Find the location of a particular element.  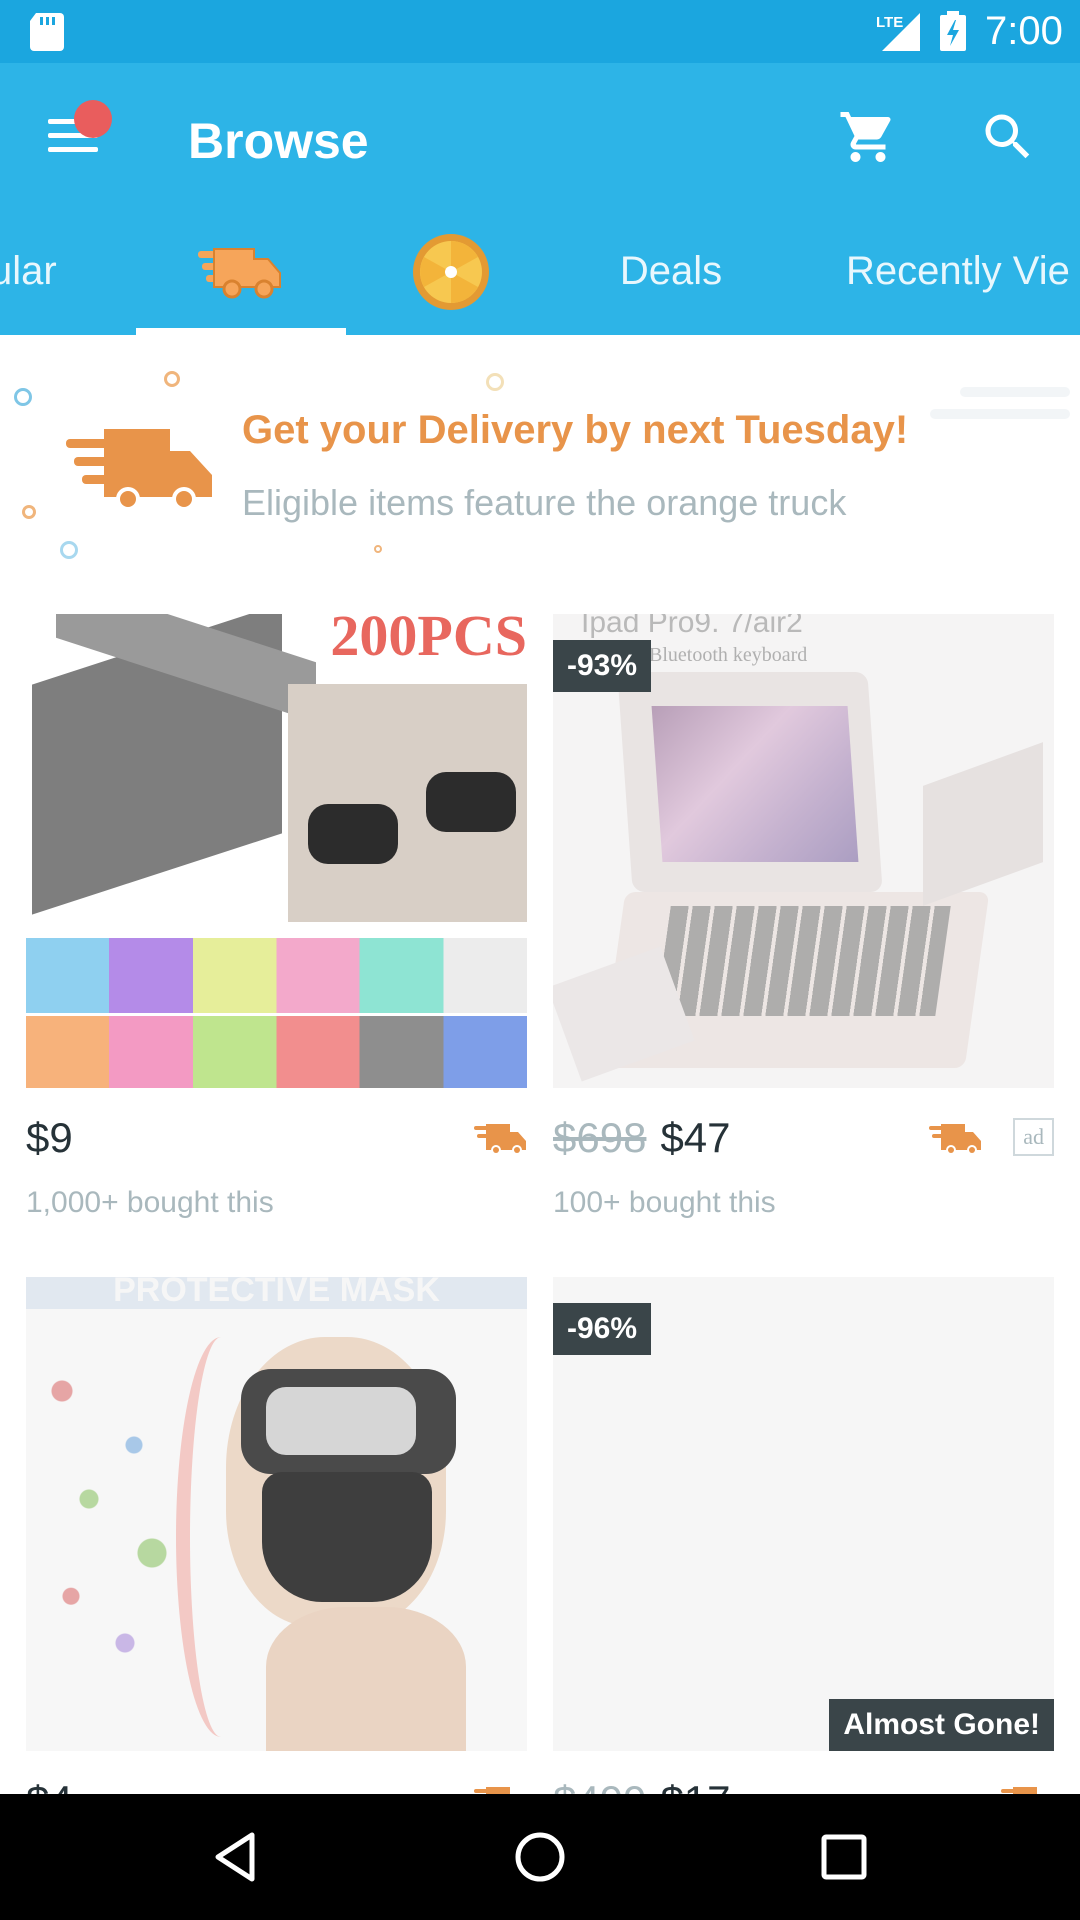

signal-icon: LTE is located at coordinates (898, 32).